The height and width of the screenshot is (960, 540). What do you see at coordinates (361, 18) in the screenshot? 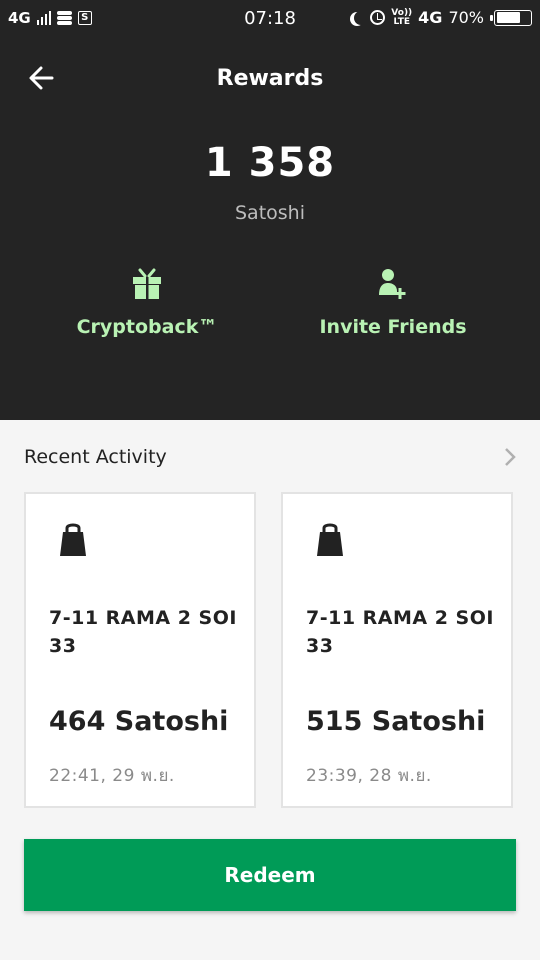
I see `moon-icon` at bounding box center [361, 18].